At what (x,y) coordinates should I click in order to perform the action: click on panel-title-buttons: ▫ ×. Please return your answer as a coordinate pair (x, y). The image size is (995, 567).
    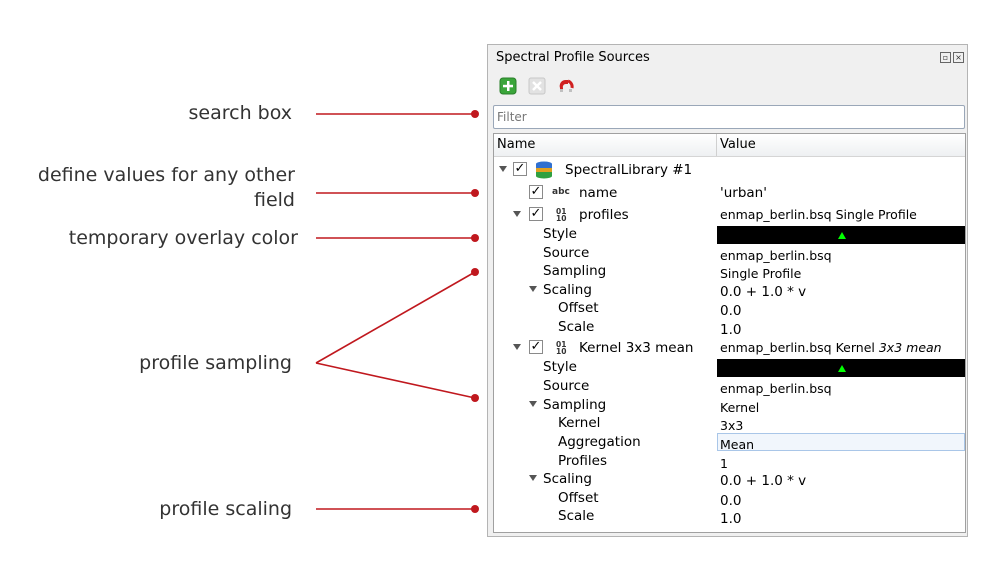
    Looking at the image, I should click on (952, 57).